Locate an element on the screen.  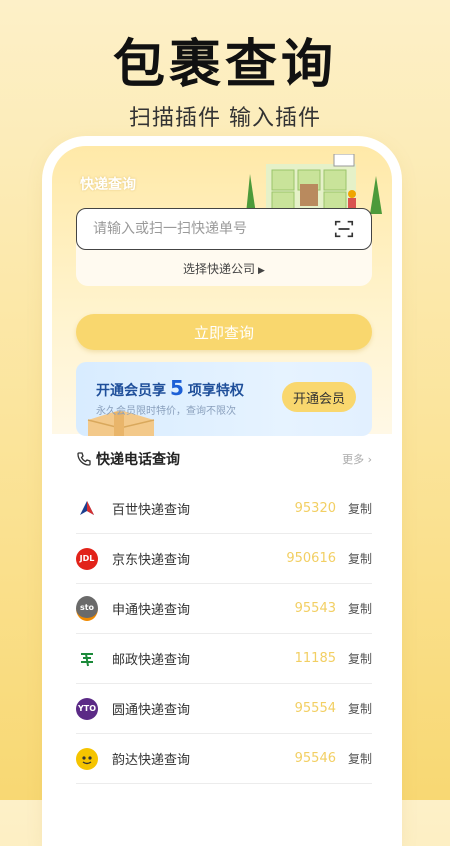
courier-phone-number: 950616 is located at coordinates (311, 558).